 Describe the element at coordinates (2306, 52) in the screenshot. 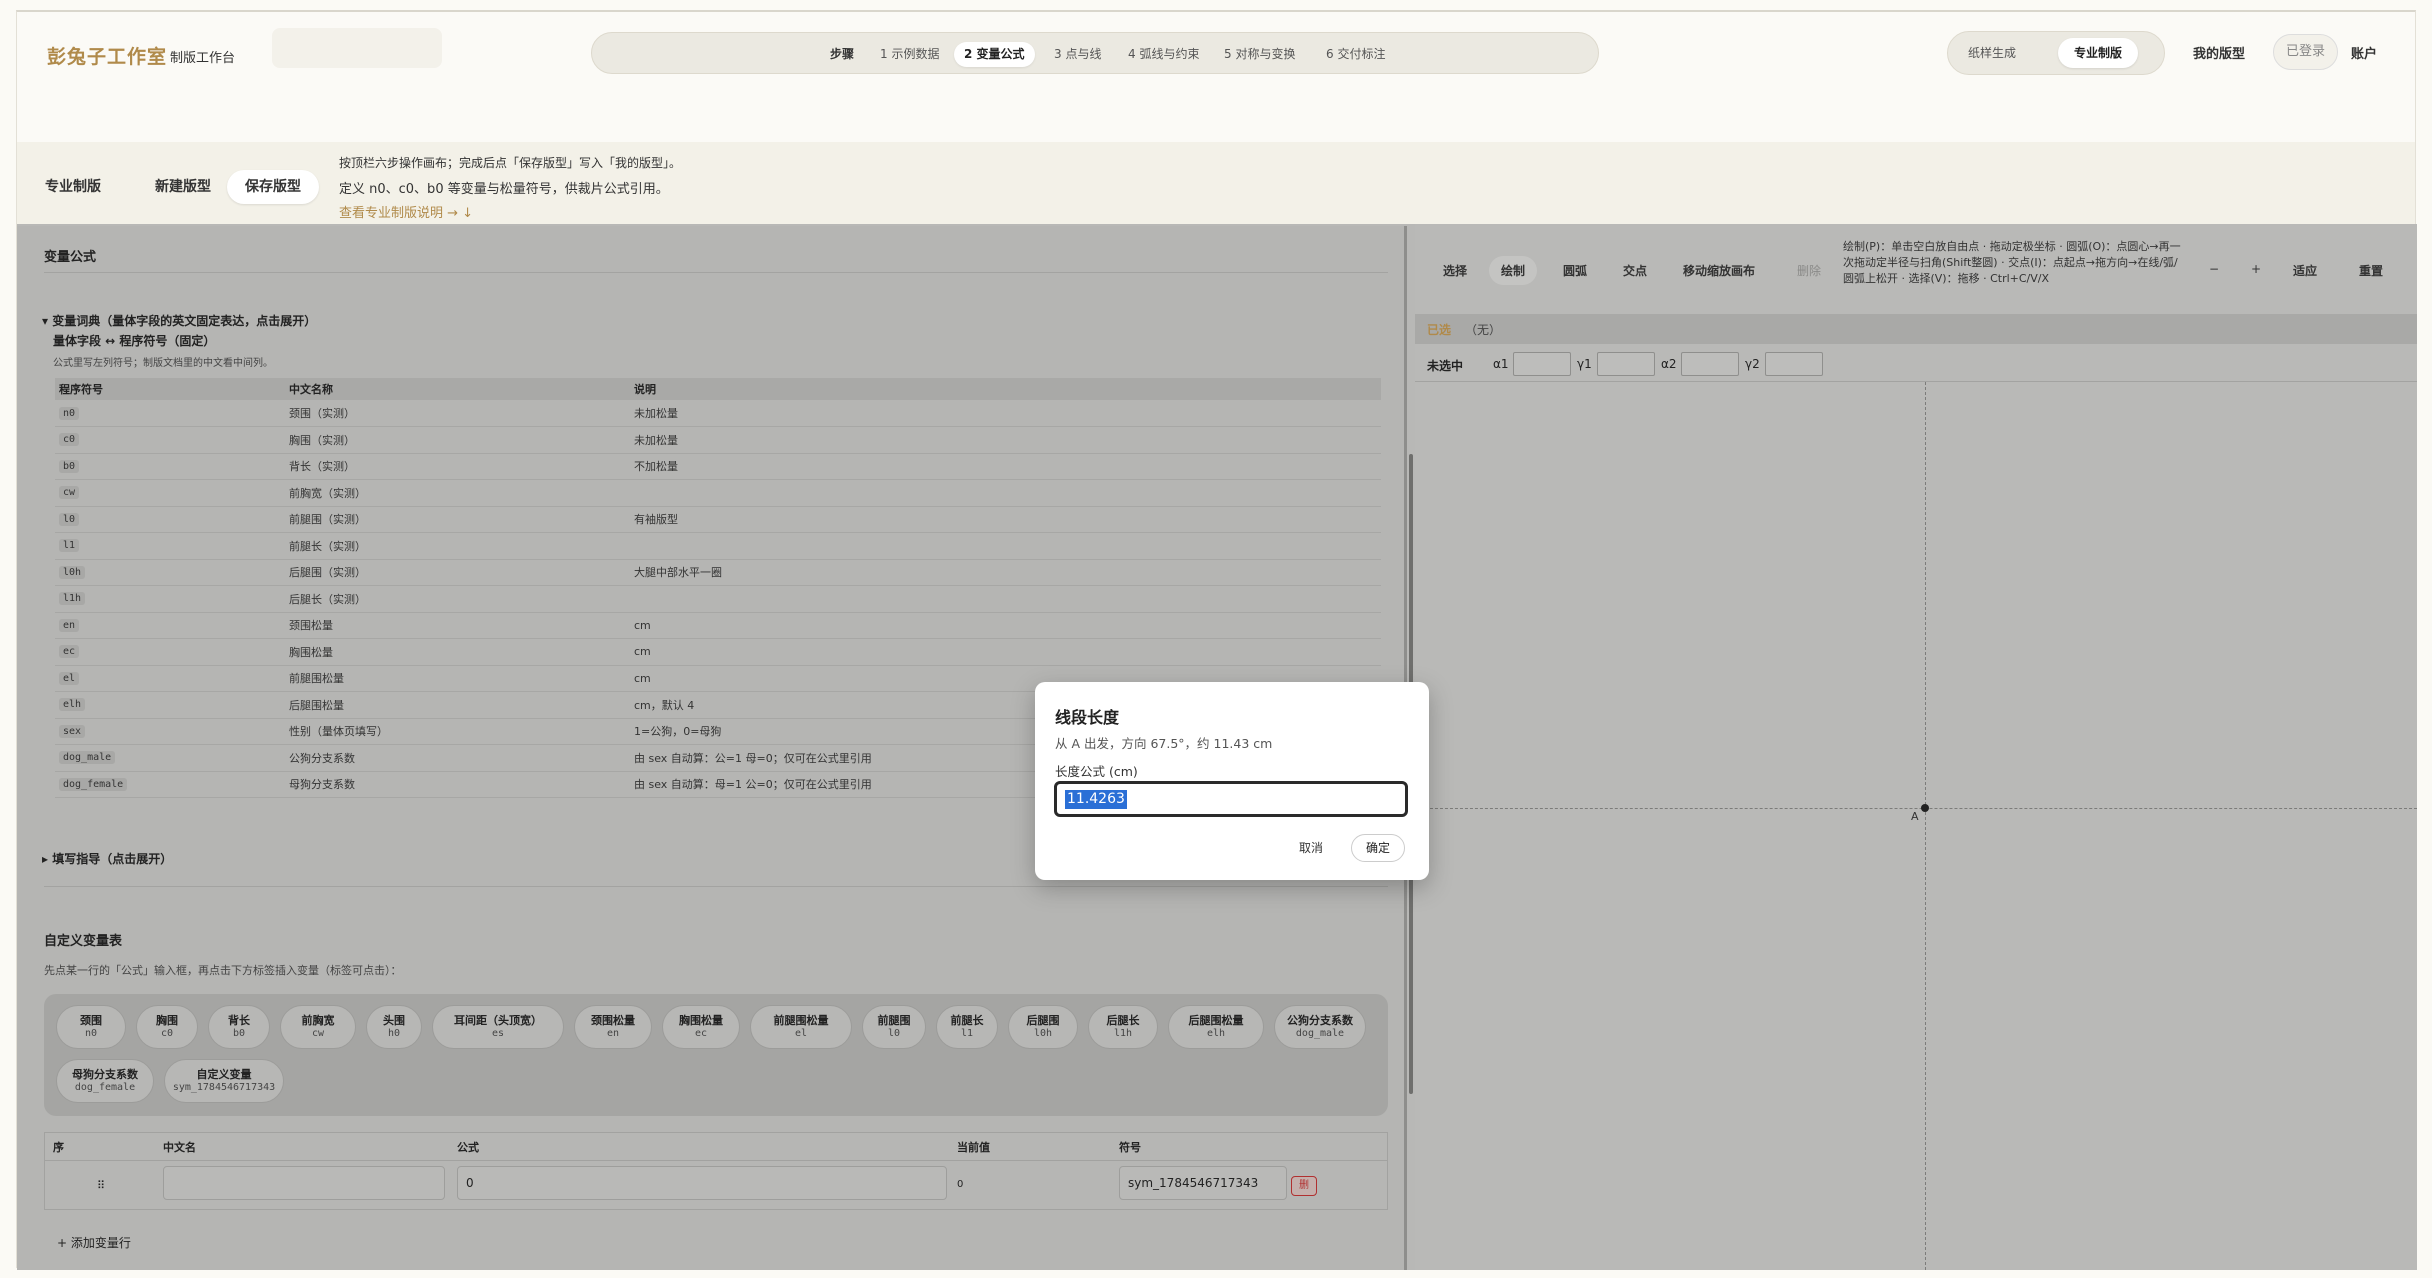

I see `login-status: 已登录` at that location.